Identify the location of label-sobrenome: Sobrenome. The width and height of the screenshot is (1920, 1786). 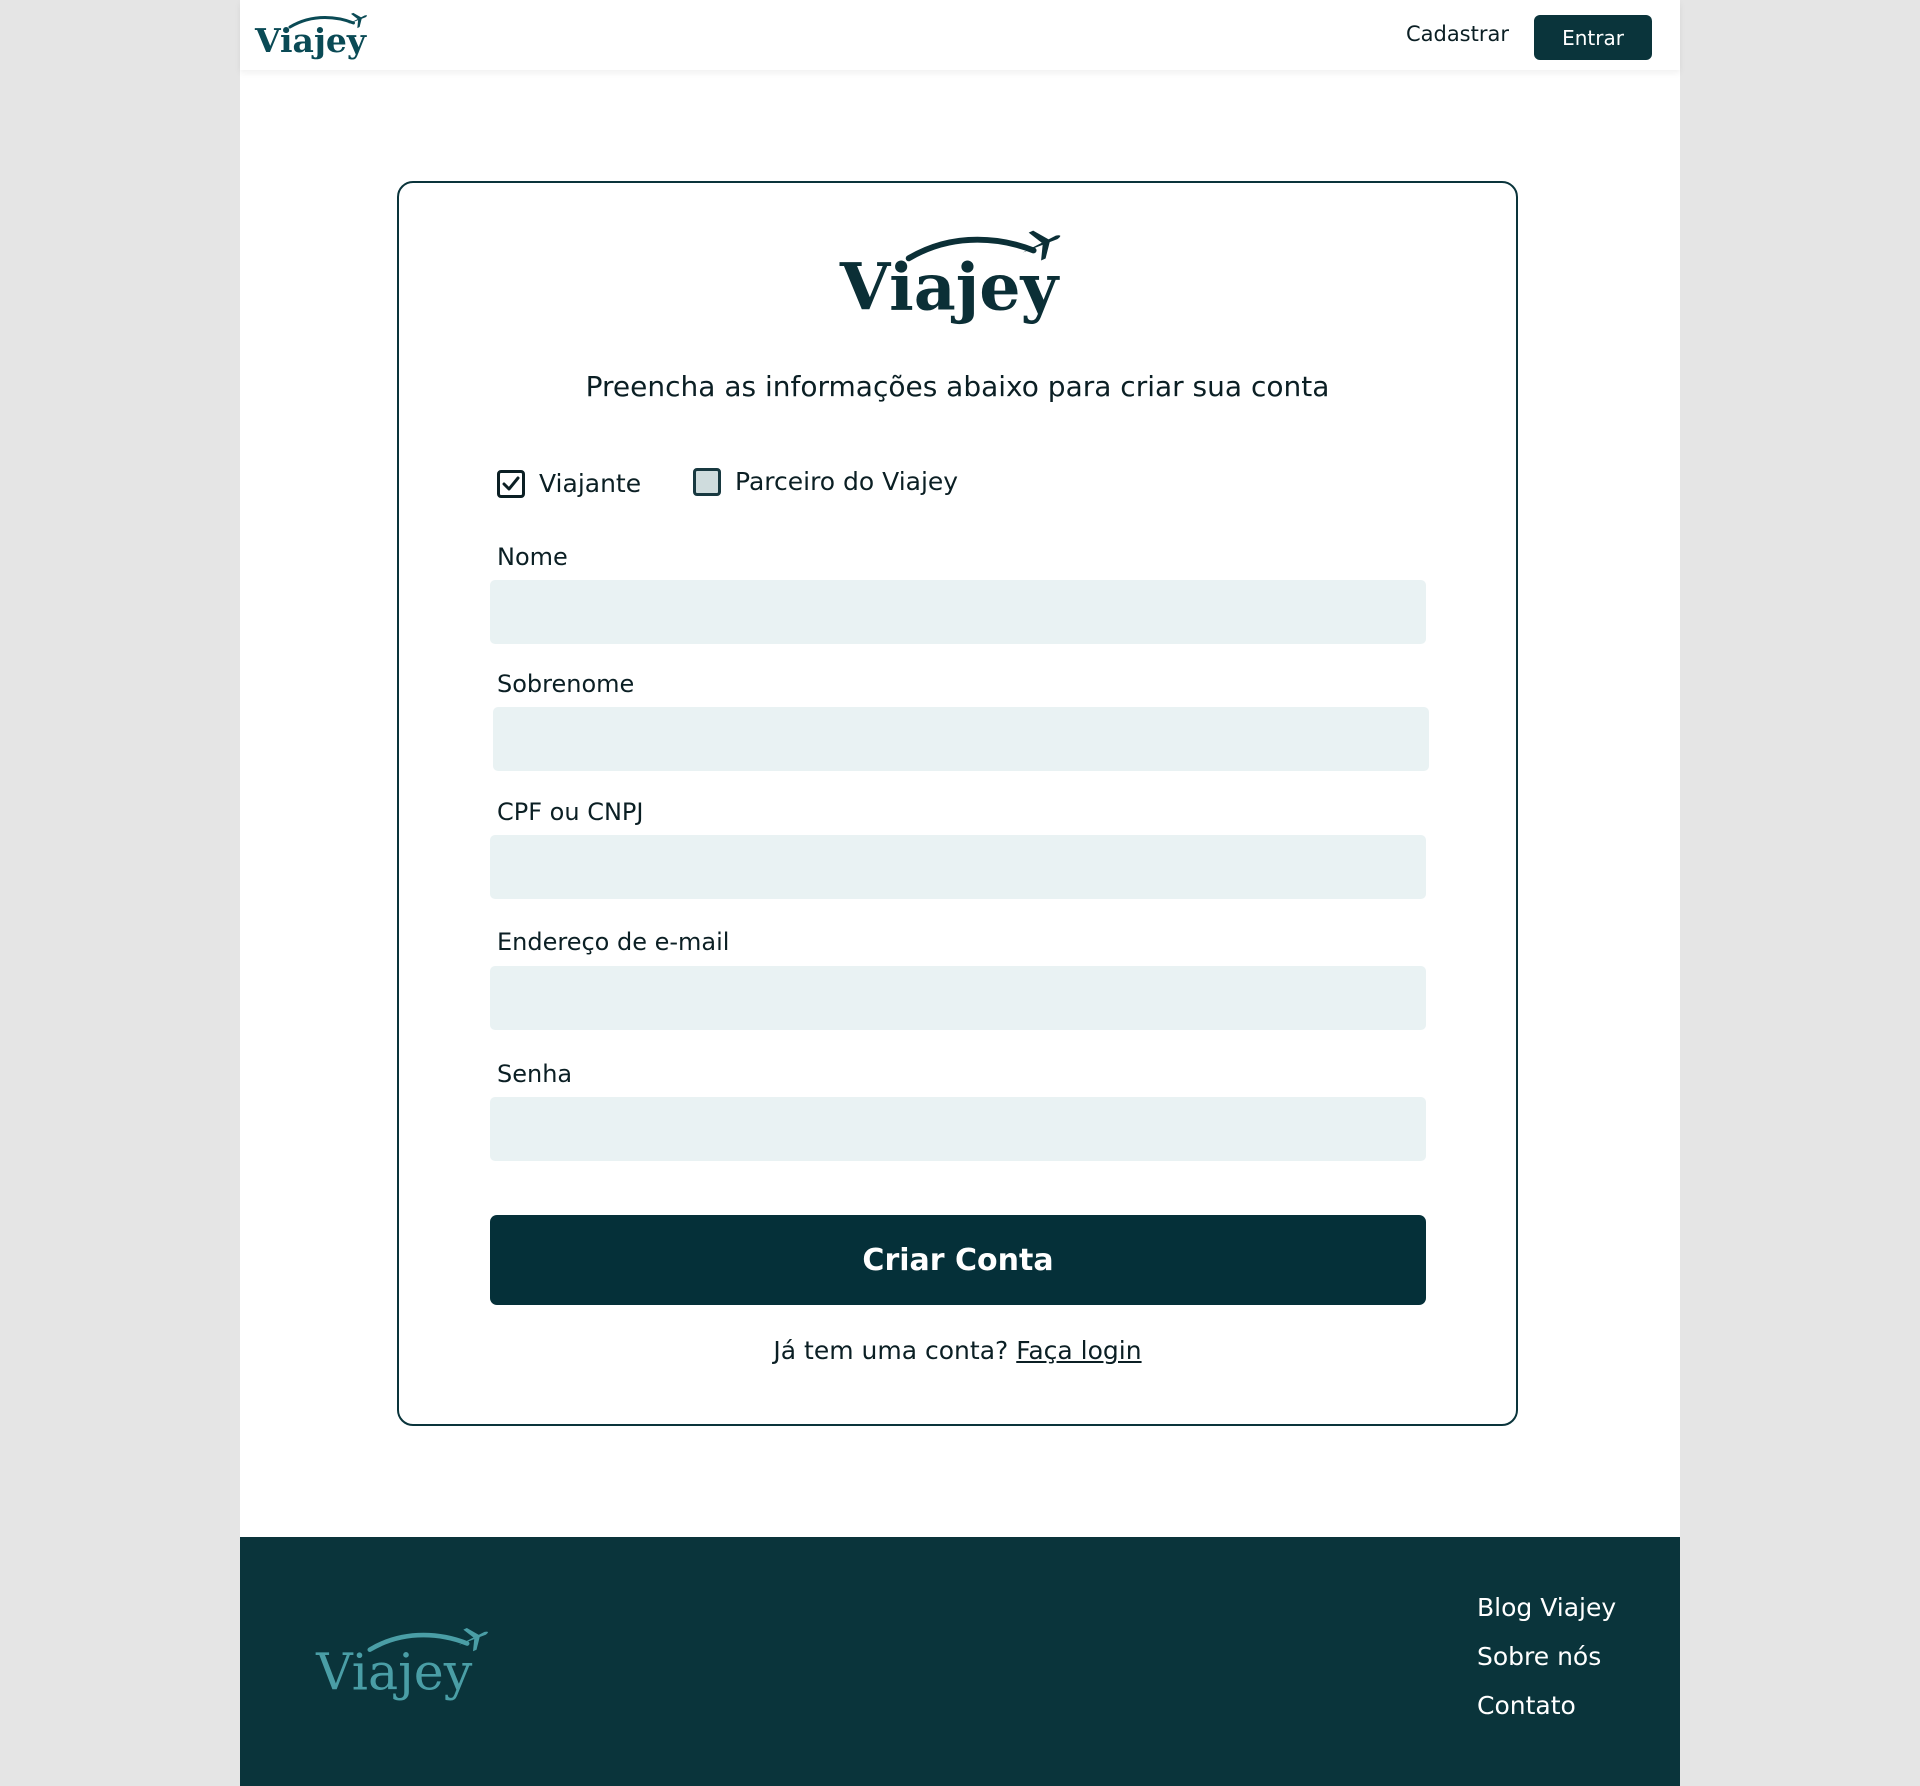
(566, 684).